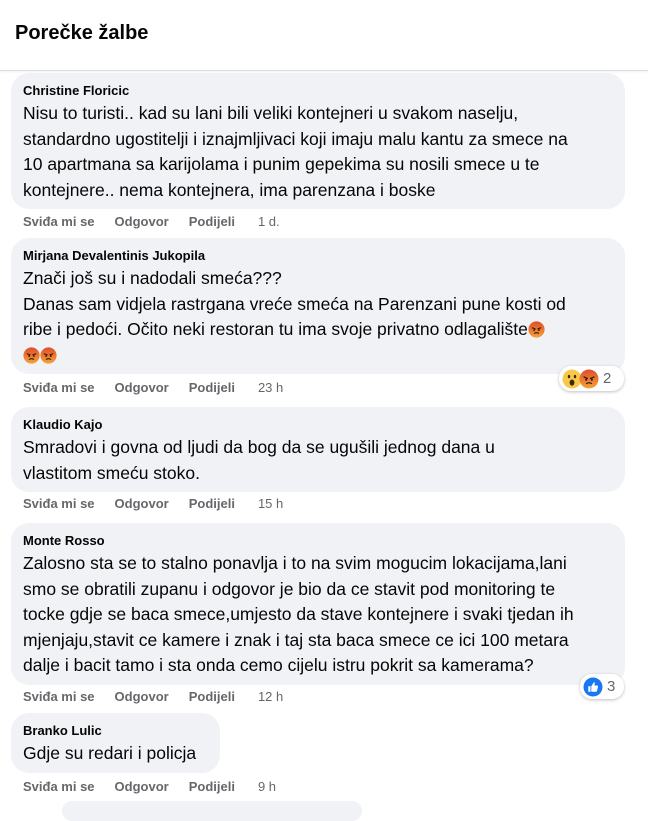  I want to click on comment-author: Mirjana Devalentinis Jukopila, so click(318, 255).